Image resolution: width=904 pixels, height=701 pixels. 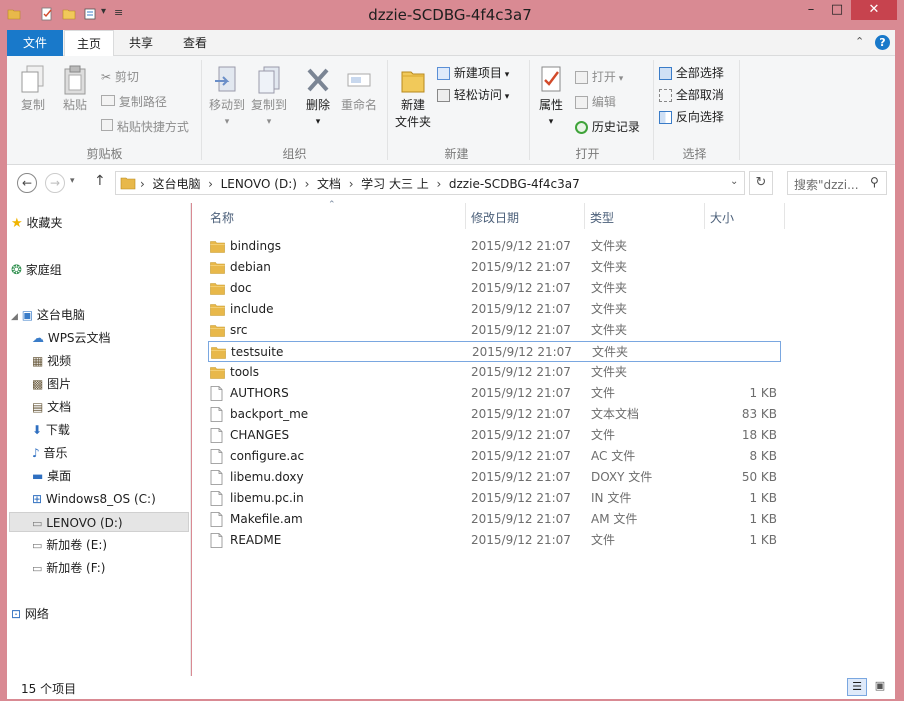 What do you see at coordinates (318, 95) in the screenshot?
I see `delete-button: 删除 ▾` at bounding box center [318, 95].